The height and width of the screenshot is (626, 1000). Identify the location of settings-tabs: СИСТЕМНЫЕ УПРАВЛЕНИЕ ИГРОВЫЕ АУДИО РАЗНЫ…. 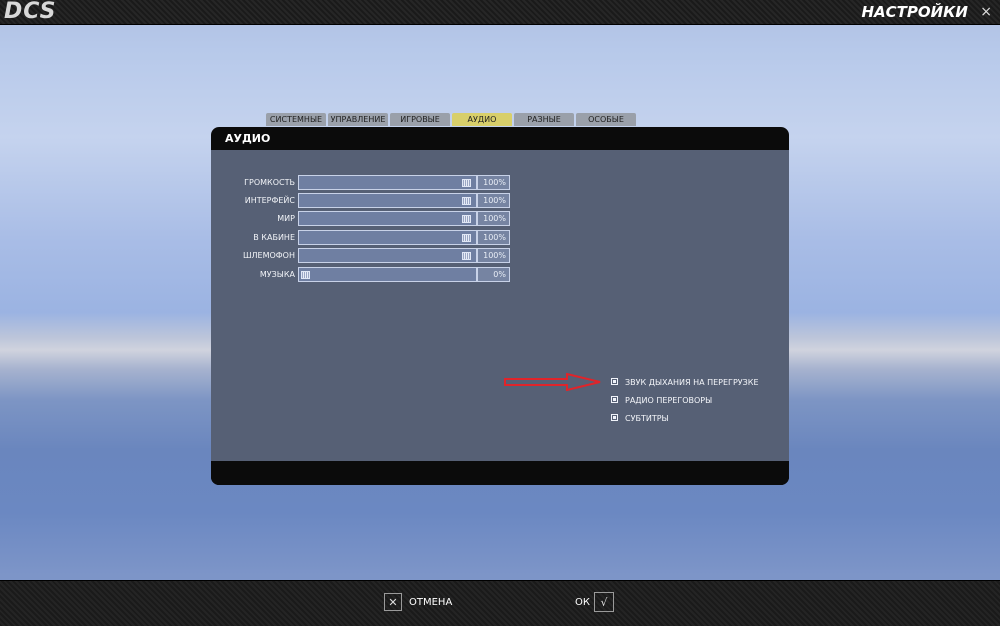
(452, 119).